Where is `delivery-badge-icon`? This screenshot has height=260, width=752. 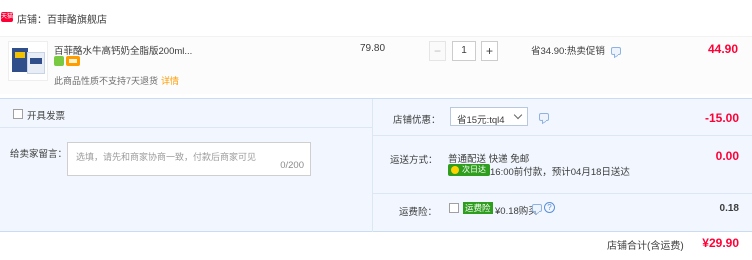 delivery-badge-icon is located at coordinates (455, 170).